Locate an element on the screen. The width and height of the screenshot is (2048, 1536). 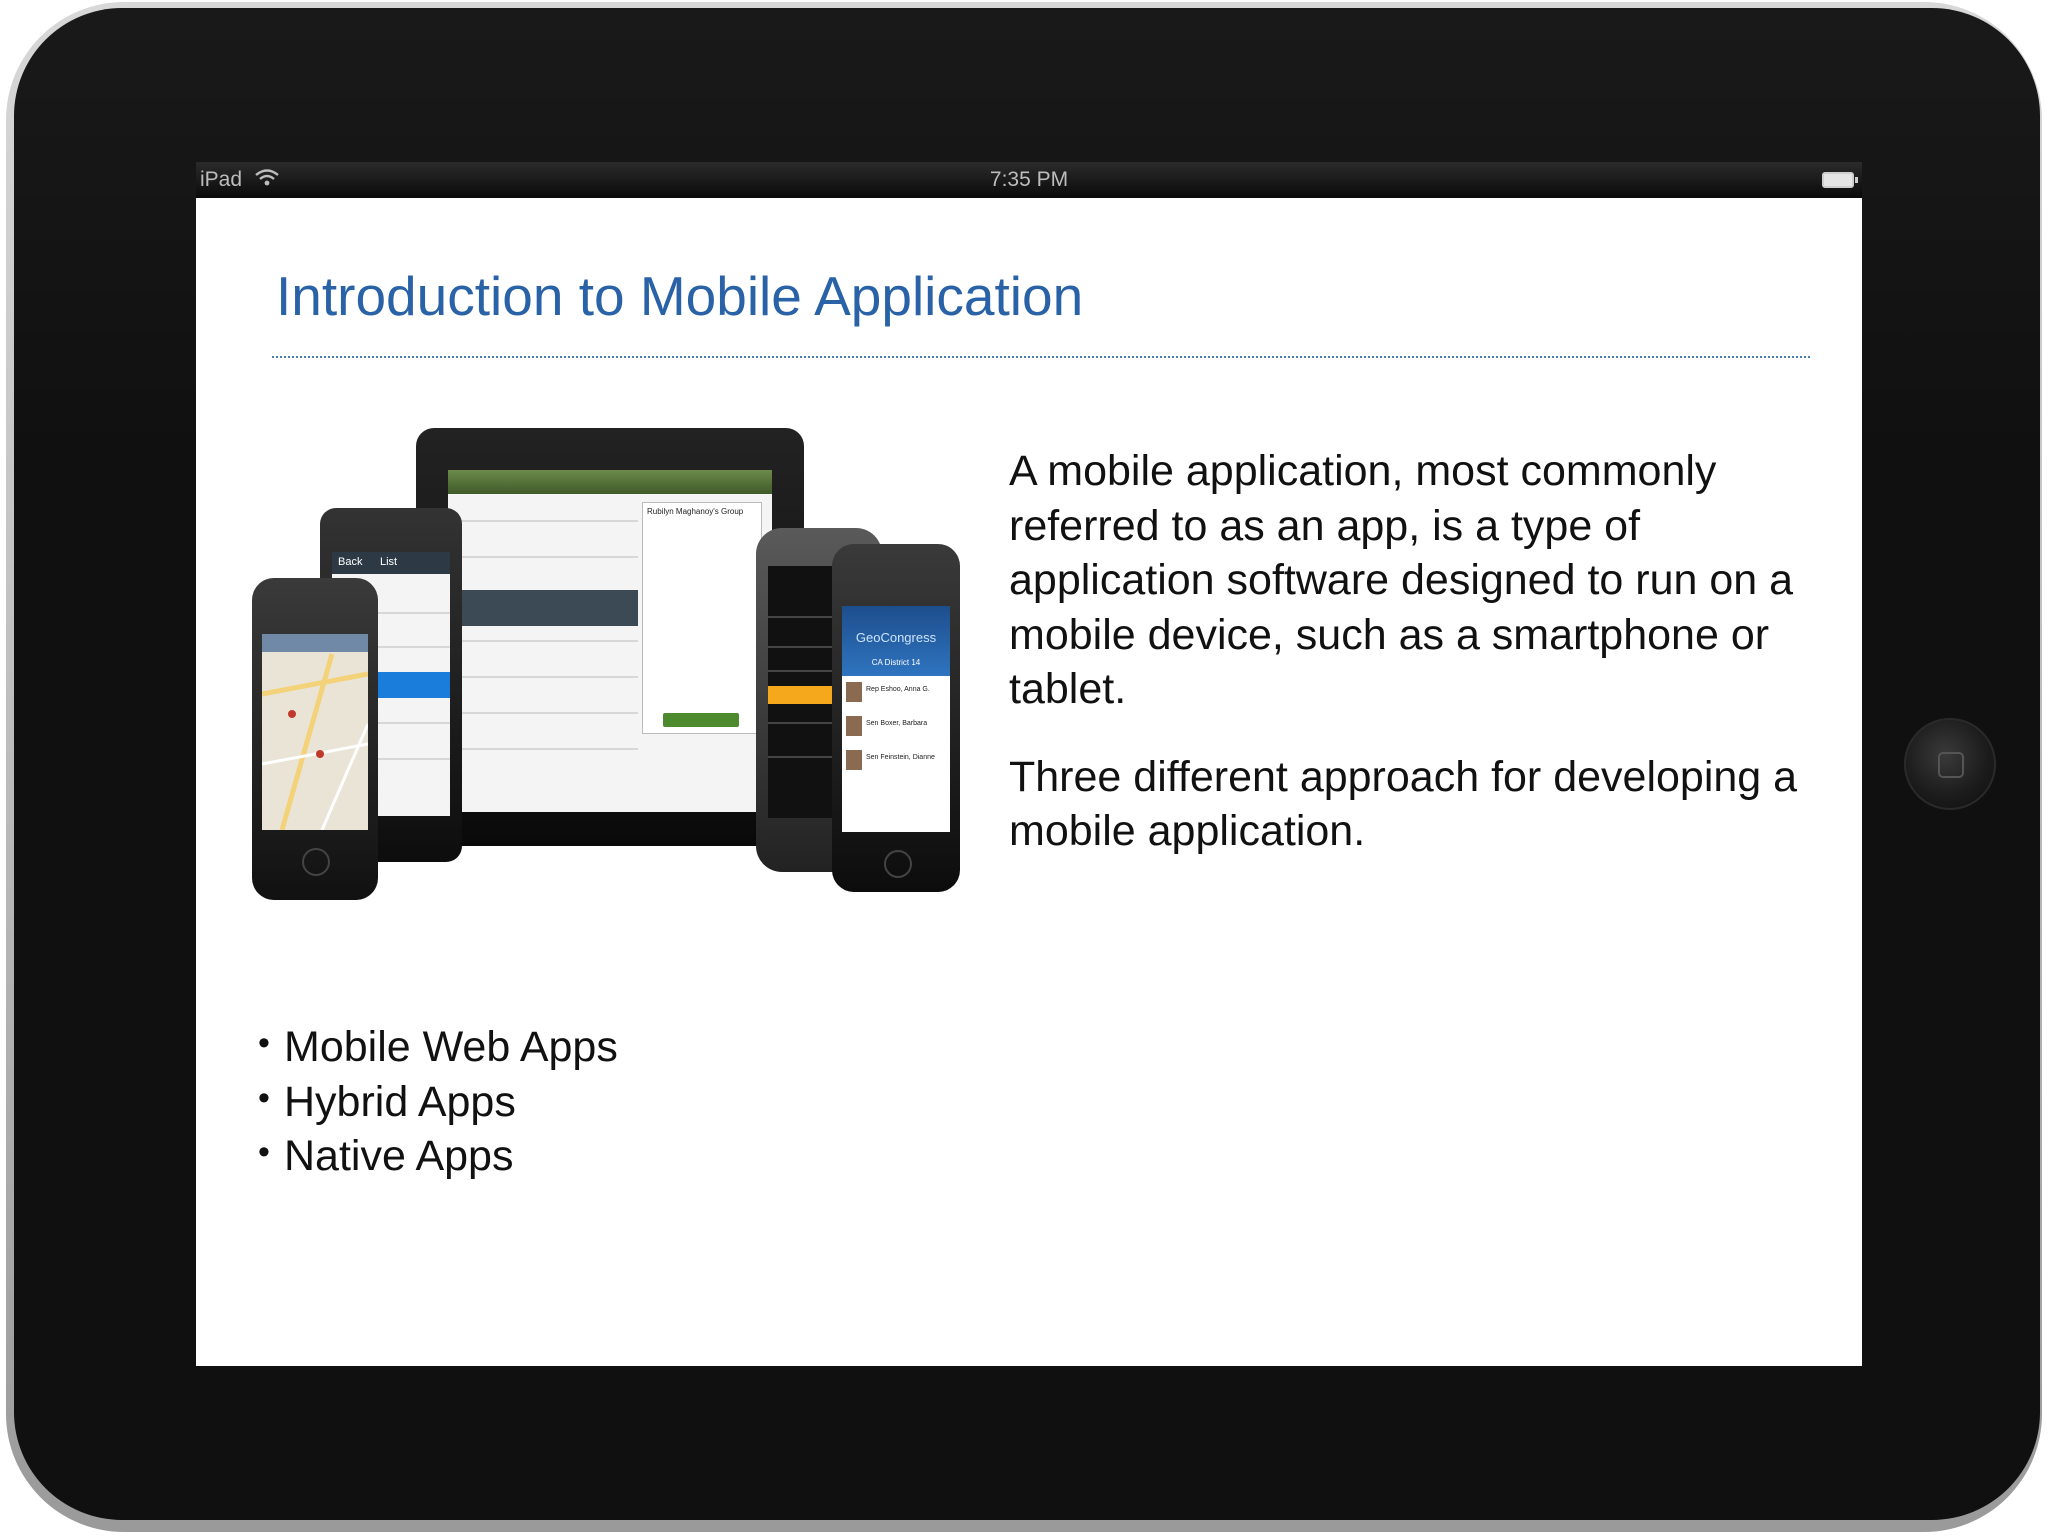
geocongress-person-2: Sen Boxer, Barbara is located at coordinates (897, 723).